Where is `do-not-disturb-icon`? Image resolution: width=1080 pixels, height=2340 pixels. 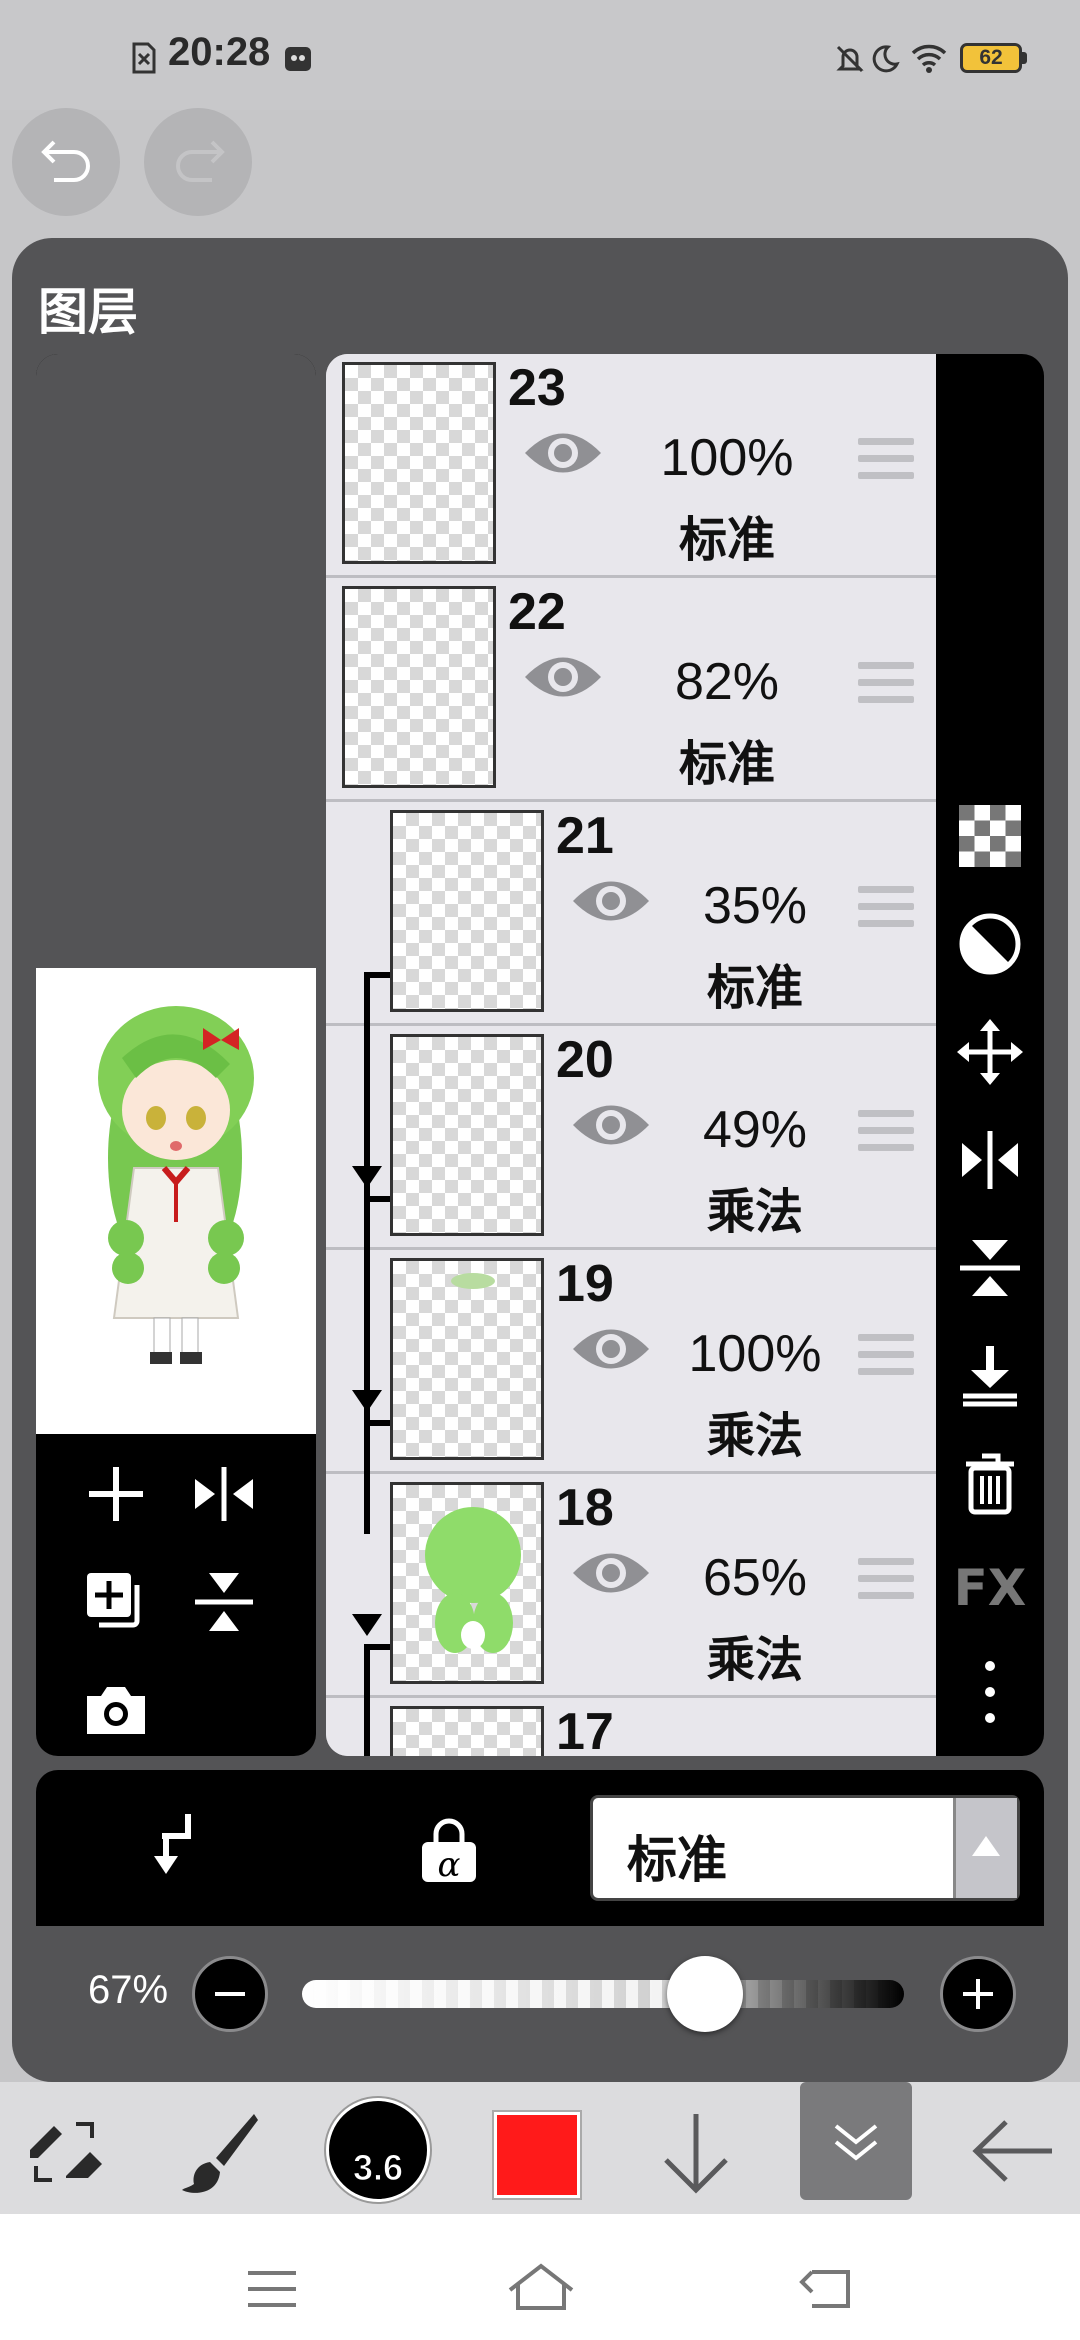 do-not-disturb-icon is located at coordinates (886, 59).